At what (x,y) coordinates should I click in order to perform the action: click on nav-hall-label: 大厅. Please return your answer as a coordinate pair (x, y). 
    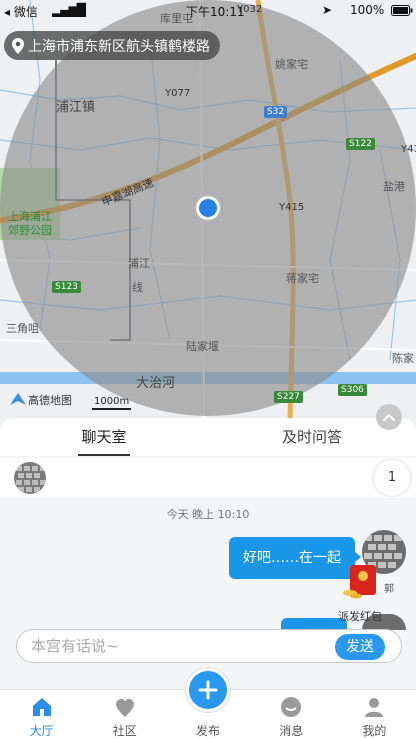
    Looking at the image, I should click on (41, 731).